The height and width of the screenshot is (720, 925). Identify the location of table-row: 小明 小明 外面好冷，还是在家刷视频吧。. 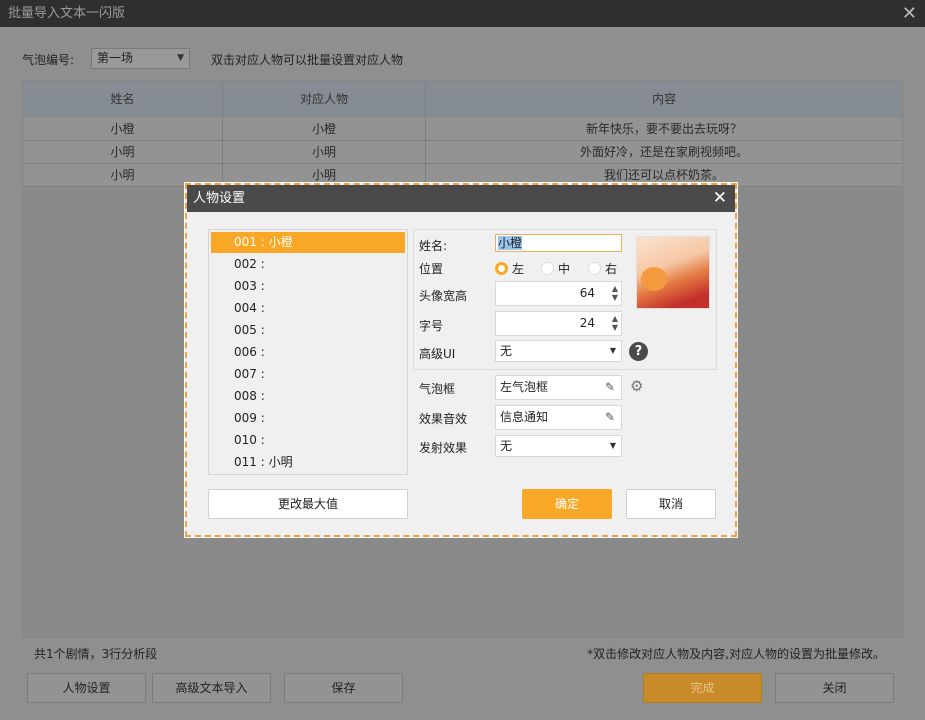
(462, 152).